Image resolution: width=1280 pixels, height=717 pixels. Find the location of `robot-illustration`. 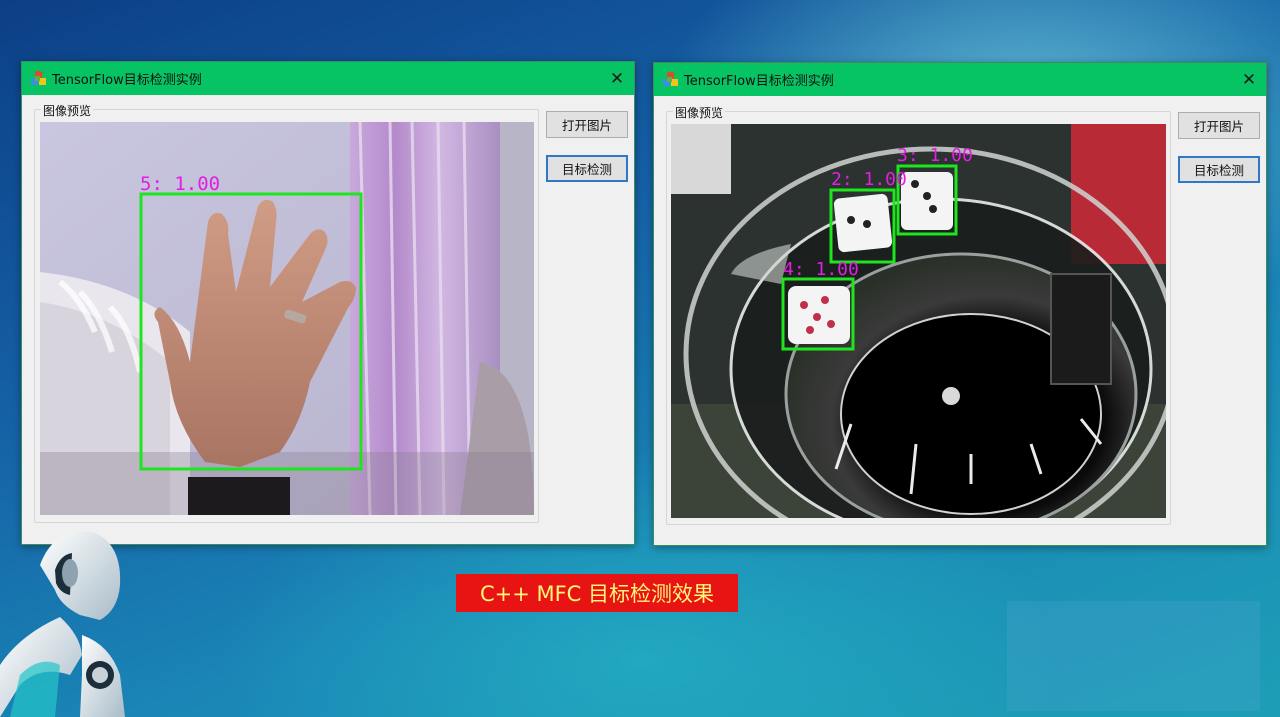

robot-illustration is located at coordinates (62, 624).